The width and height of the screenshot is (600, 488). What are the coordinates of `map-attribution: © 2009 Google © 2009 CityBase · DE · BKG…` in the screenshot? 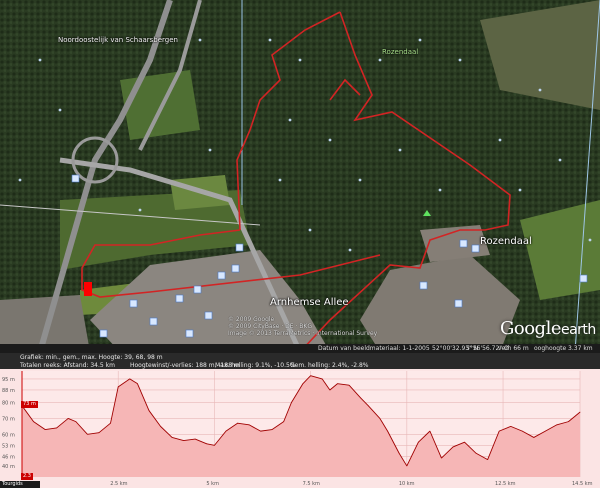 It's located at (303, 326).